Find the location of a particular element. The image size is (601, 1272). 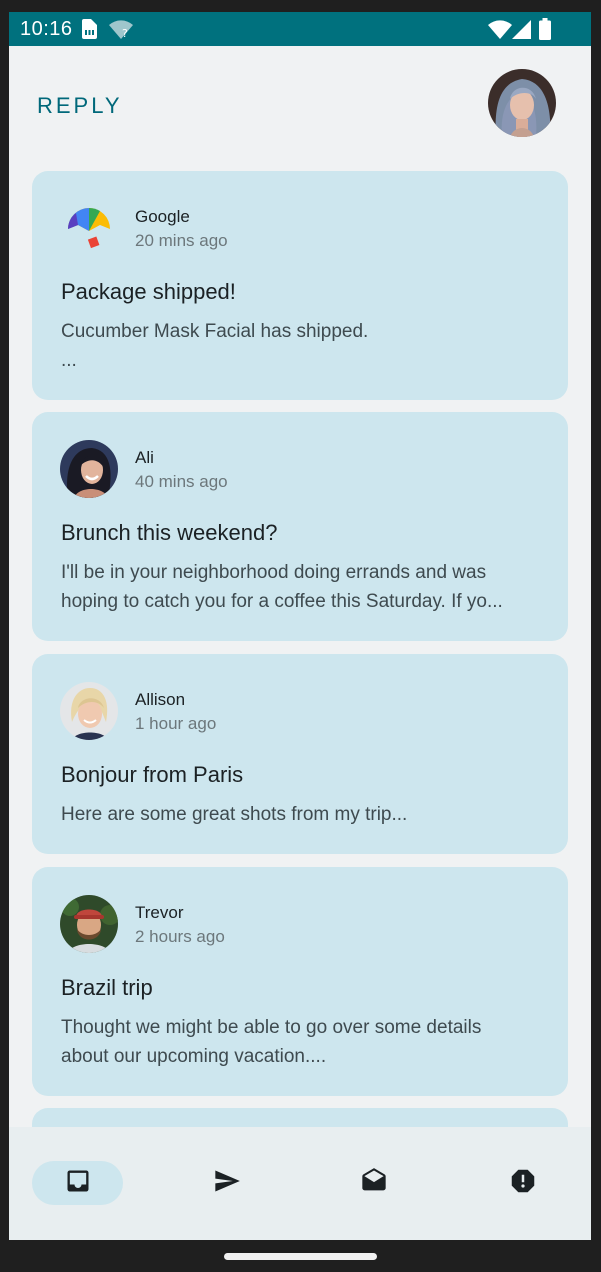

ali-avatar is located at coordinates (89, 469).